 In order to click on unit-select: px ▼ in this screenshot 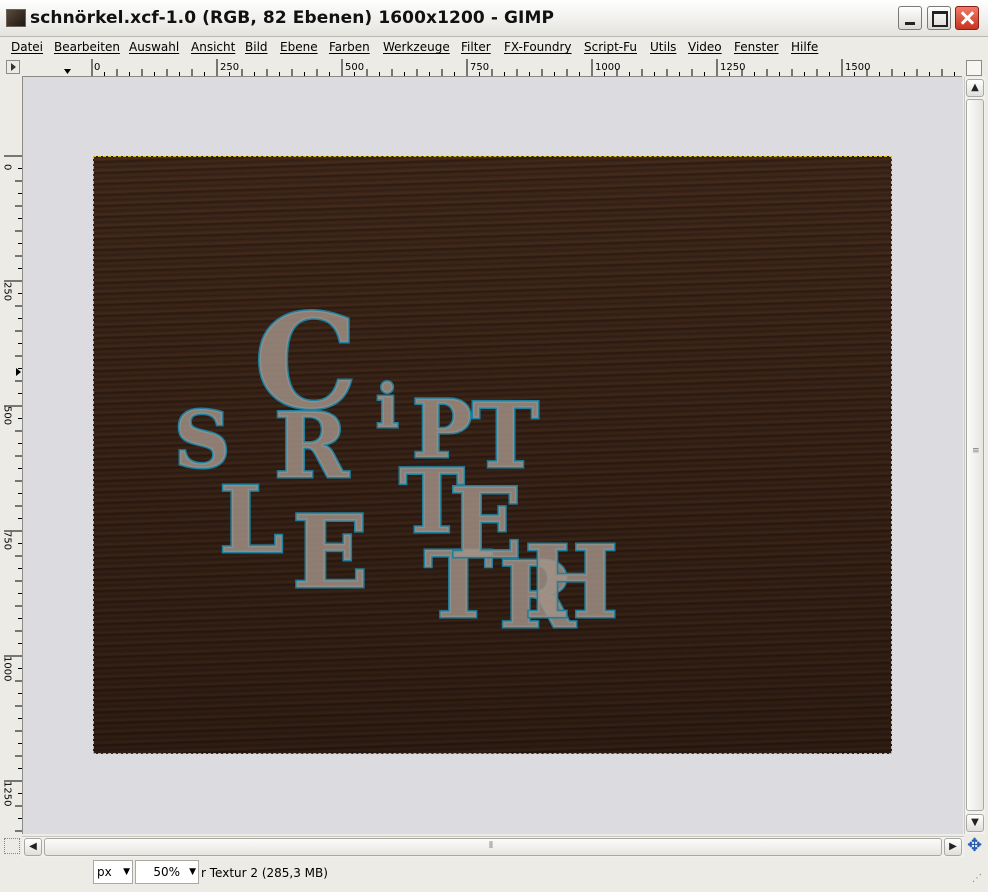, I will do `click(113, 872)`.